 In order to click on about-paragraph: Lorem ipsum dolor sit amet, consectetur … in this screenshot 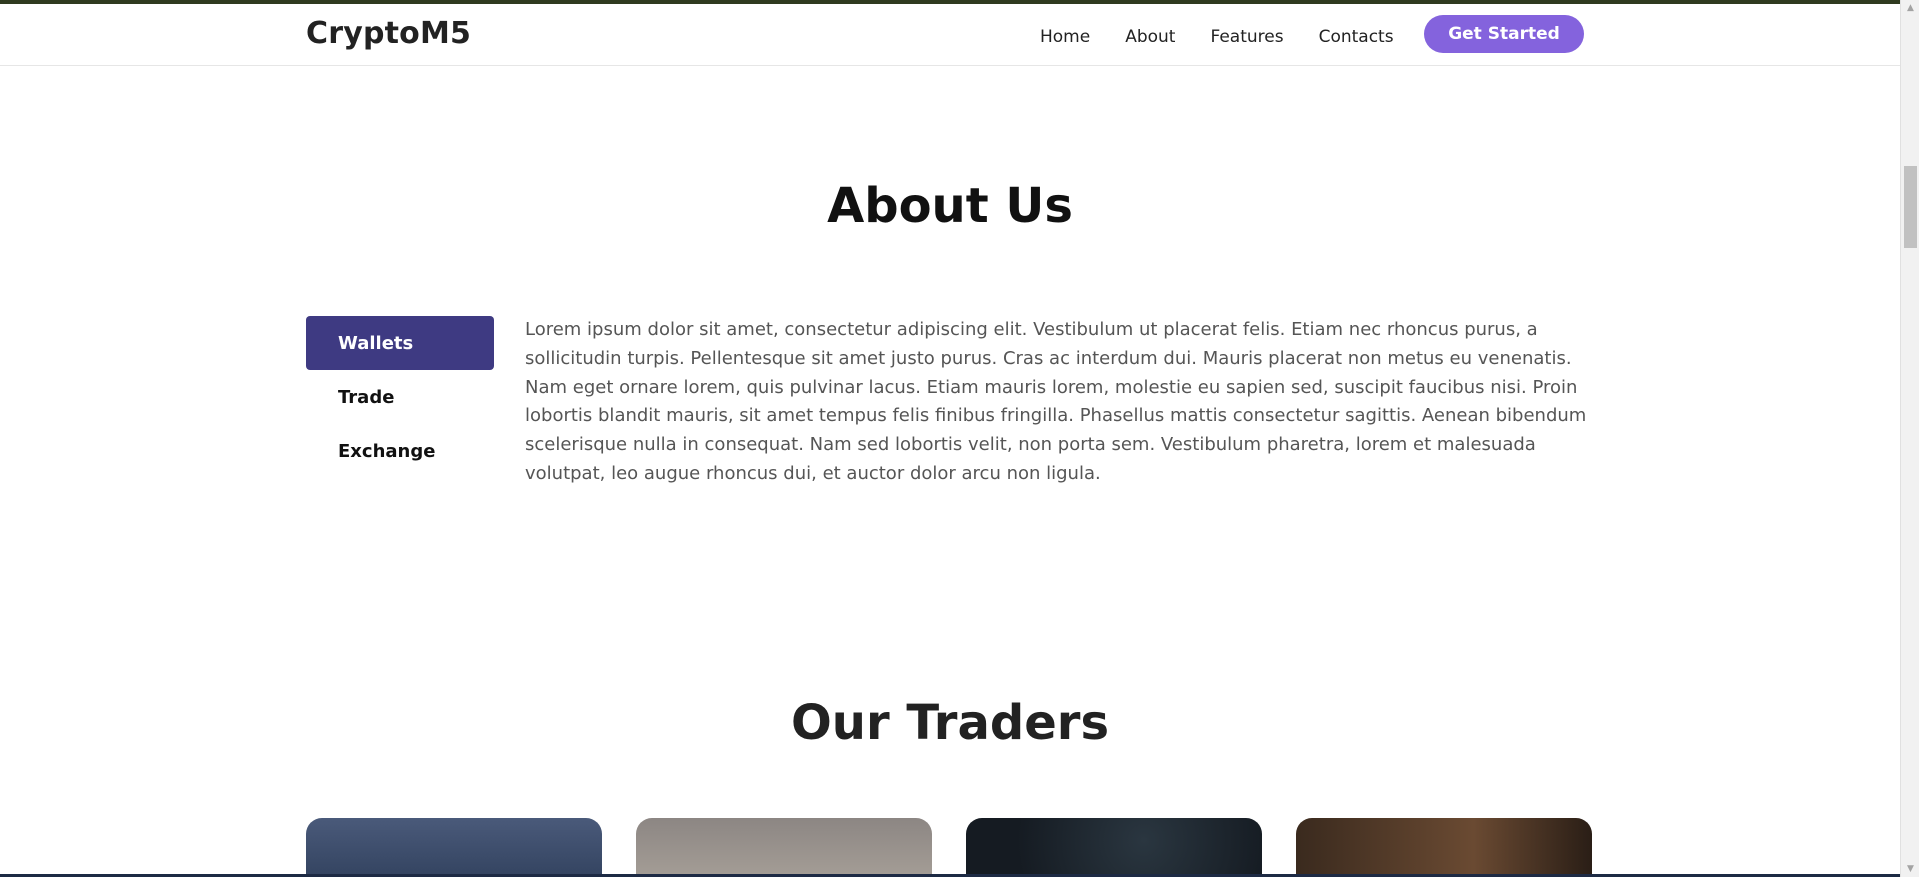, I will do `click(1056, 401)`.